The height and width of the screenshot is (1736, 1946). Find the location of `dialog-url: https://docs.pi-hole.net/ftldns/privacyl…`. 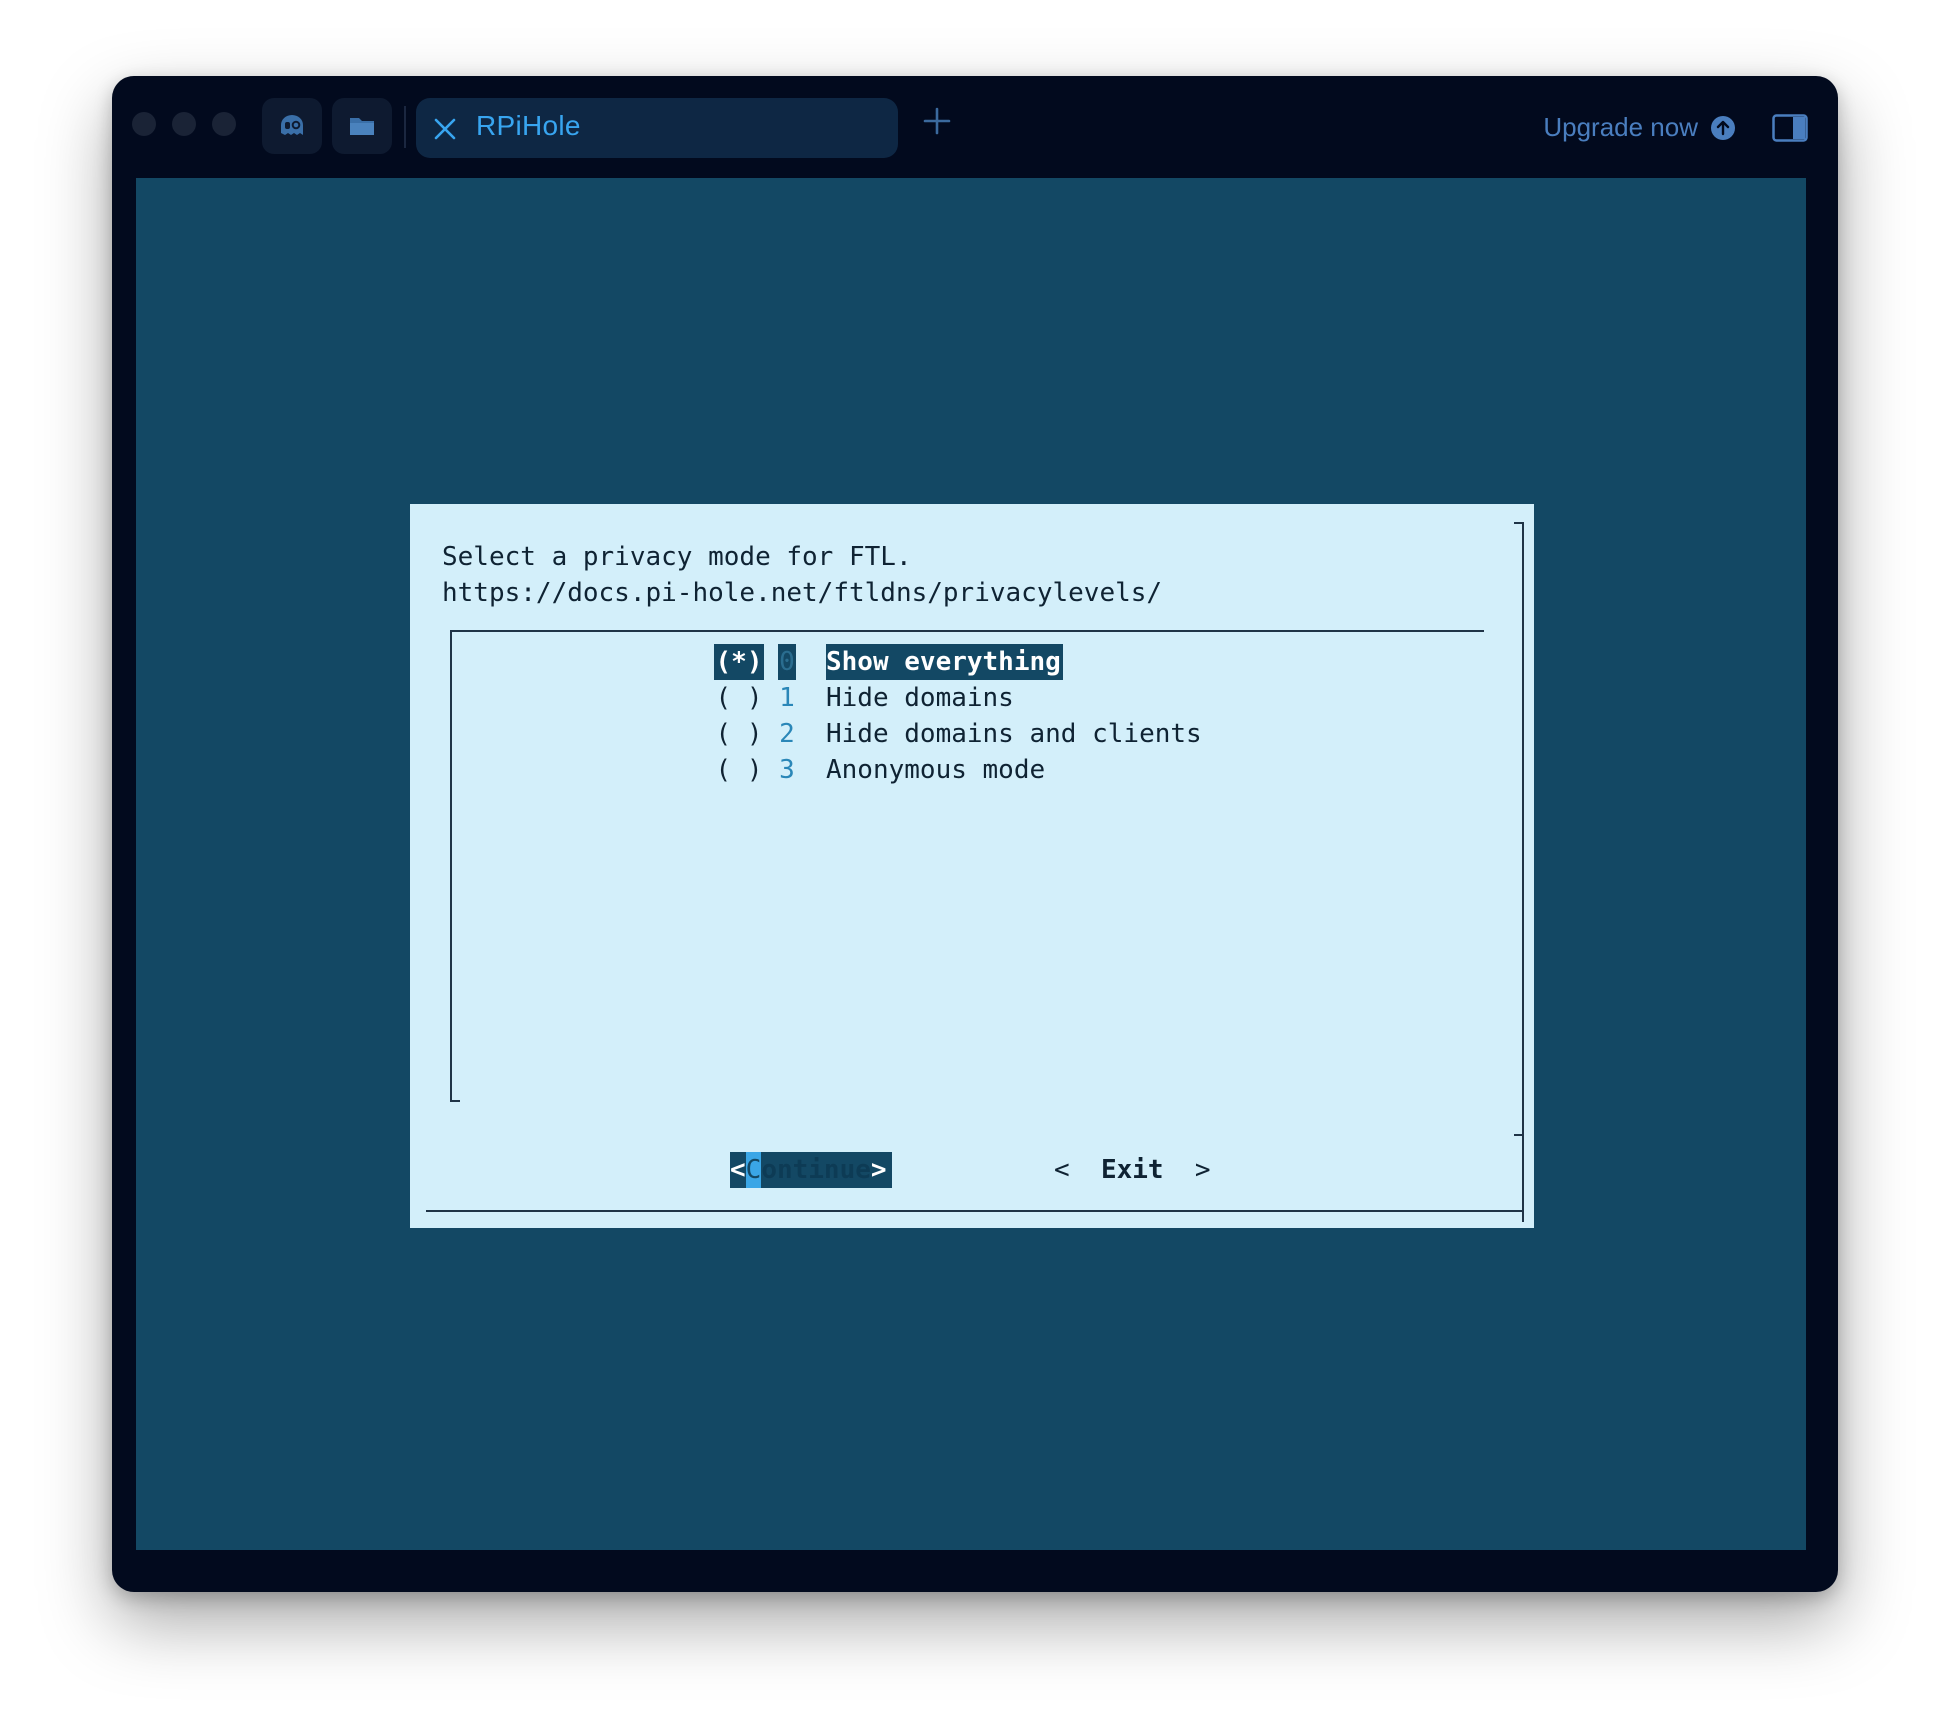

dialog-url: https://docs.pi-hole.net/ftldns/privacyl… is located at coordinates (802, 593).